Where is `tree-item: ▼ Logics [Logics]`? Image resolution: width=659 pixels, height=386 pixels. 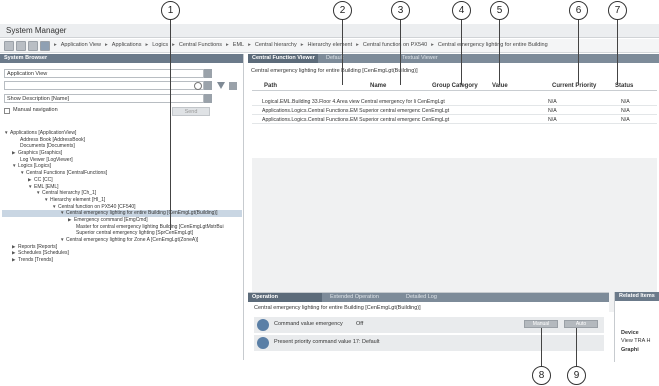 tree-item: ▼ Logics [Logics] is located at coordinates (122, 166).